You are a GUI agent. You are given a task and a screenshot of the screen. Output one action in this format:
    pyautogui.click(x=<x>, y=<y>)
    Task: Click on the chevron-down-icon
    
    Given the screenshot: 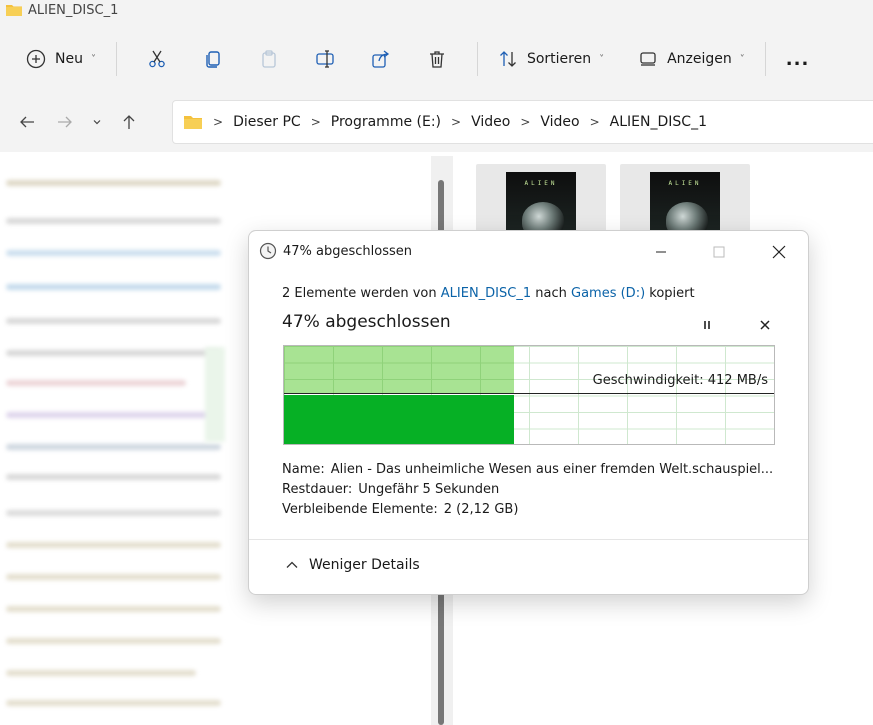 What is the action you would take?
    pyautogui.click(x=97, y=122)
    